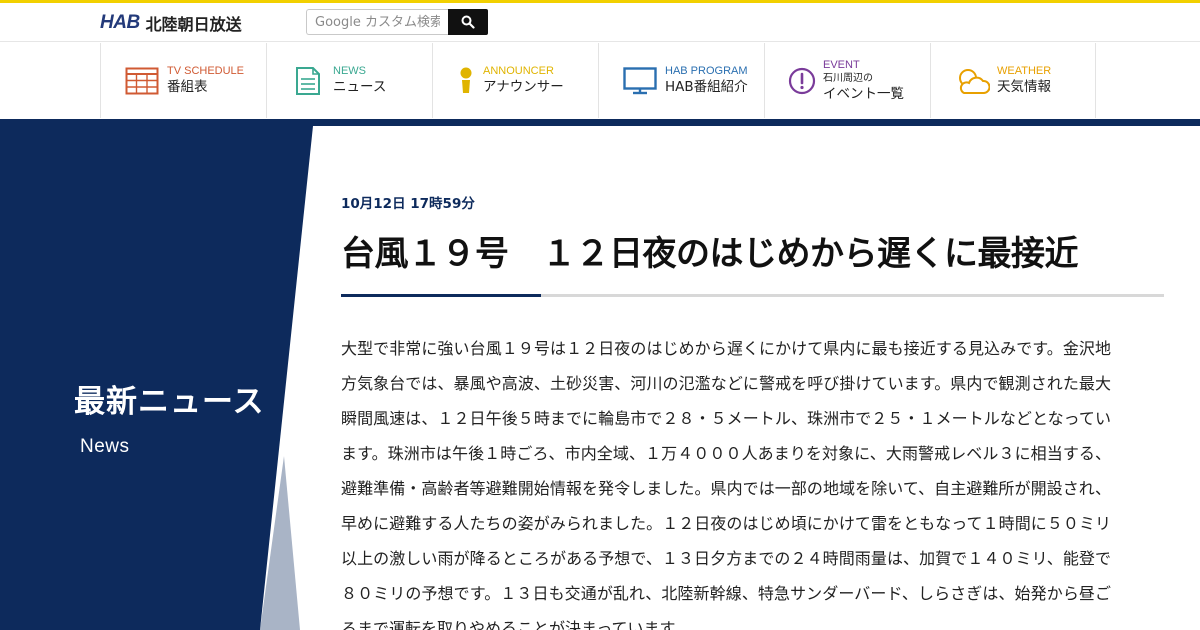 Image resolution: width=1200 pixels, height=630 pixels. I want to click on header-divider, so click(600, 122).